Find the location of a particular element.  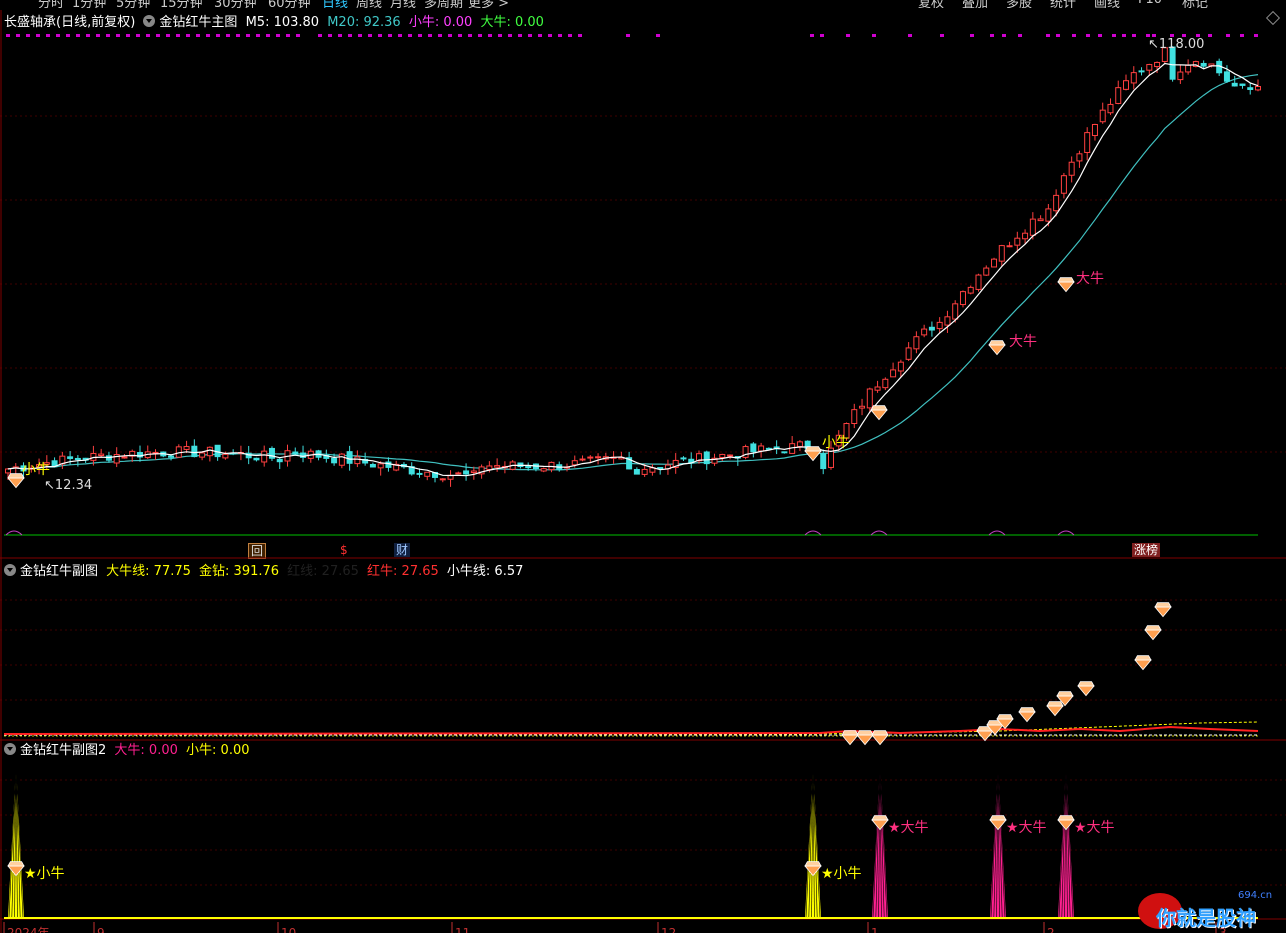

date-label: 2 is located at coordinates (1051, 929).